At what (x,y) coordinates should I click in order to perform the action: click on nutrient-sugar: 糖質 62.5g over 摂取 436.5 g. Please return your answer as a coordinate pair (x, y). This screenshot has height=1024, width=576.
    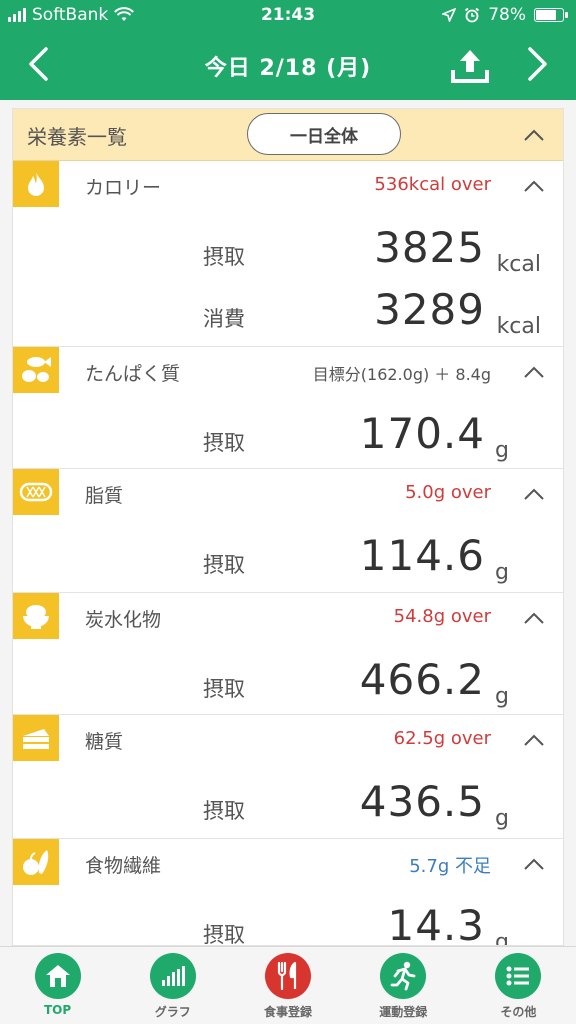
    Looking at the image, I should click on (288, 777).